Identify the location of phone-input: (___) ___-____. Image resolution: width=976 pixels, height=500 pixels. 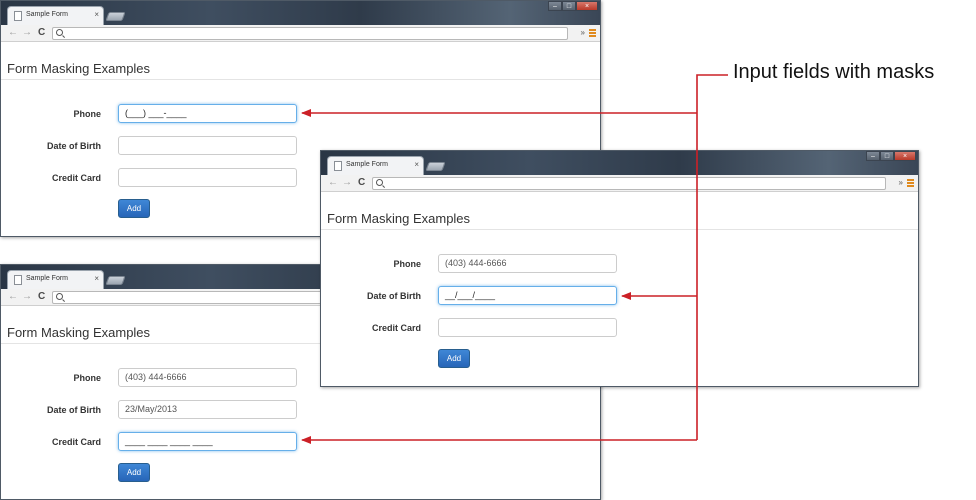
(207, 113).